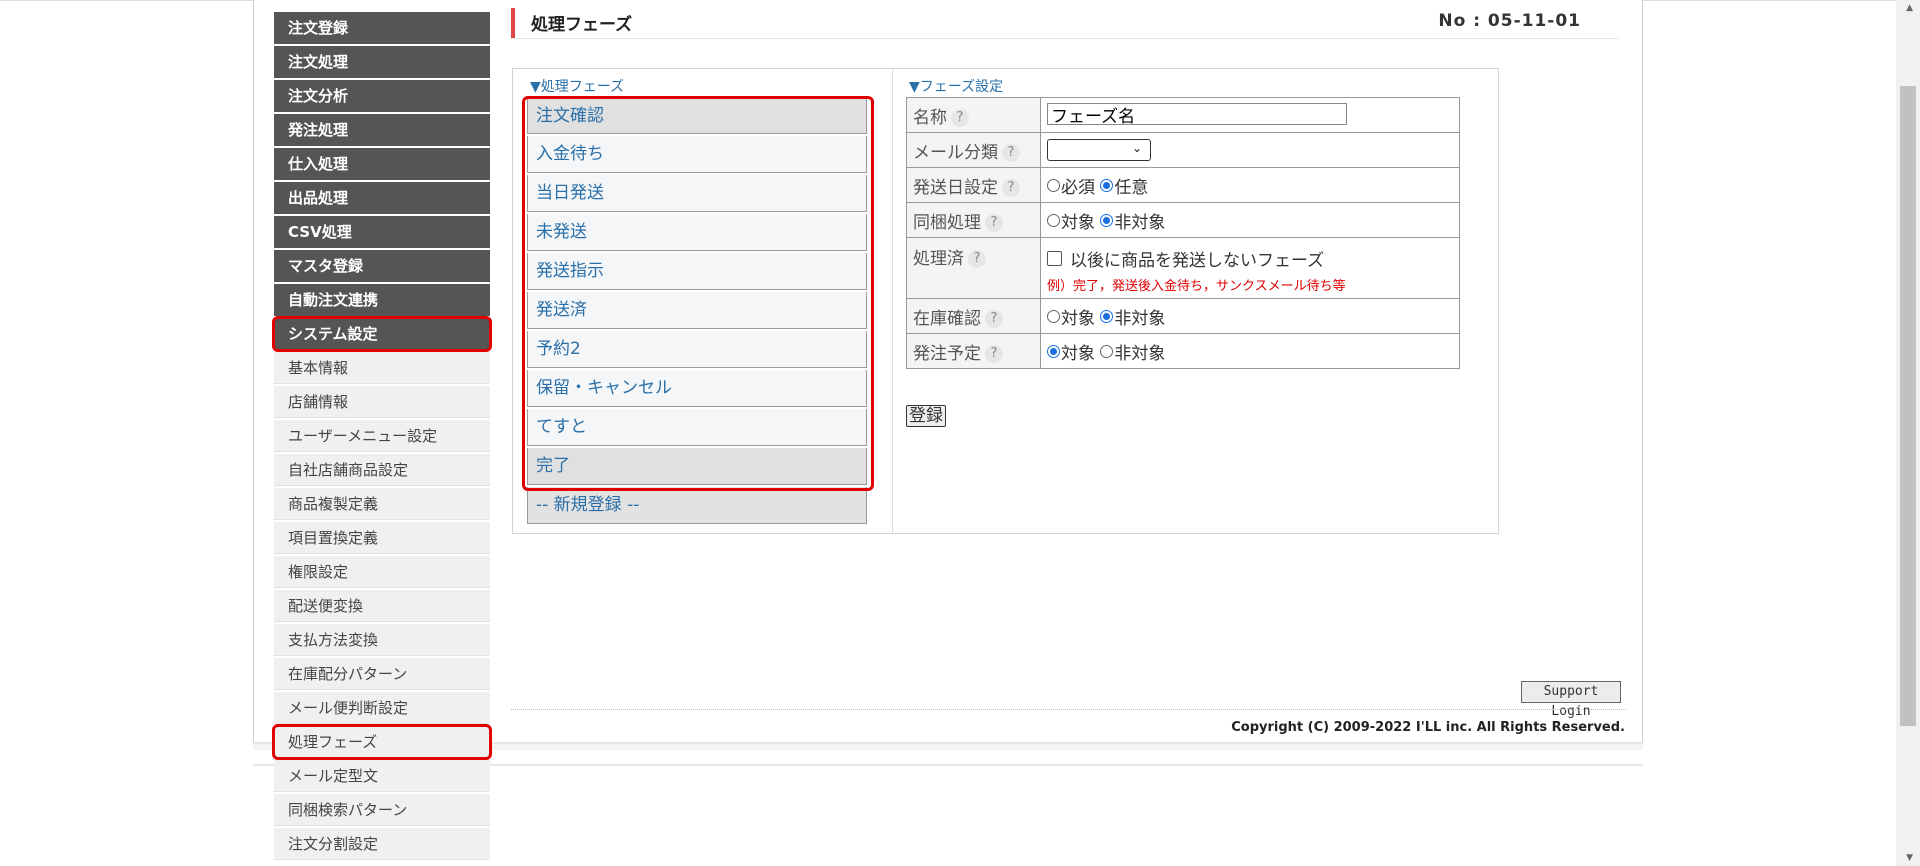 This screenshot has width=1920, height=866. What do you see at coordinates (577, 87) in the screenshot?
I see `phase-list-heading: ▼処理フェーズ` at bounding box center [577, 87].